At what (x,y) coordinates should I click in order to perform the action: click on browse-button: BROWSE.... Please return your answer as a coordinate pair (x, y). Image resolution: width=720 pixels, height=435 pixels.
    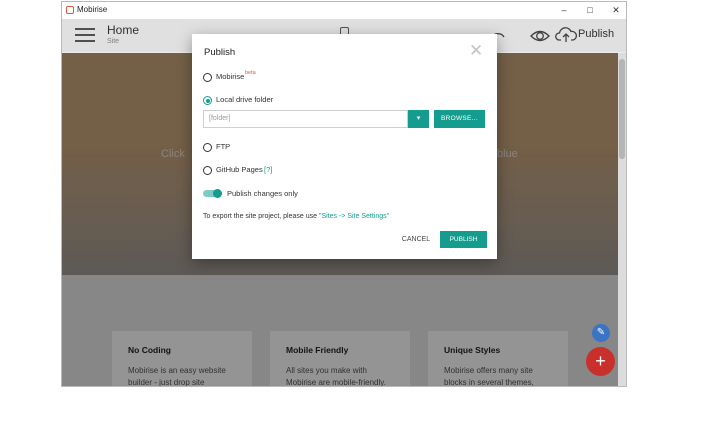
    Looking at the image, I should click on (459, 119).